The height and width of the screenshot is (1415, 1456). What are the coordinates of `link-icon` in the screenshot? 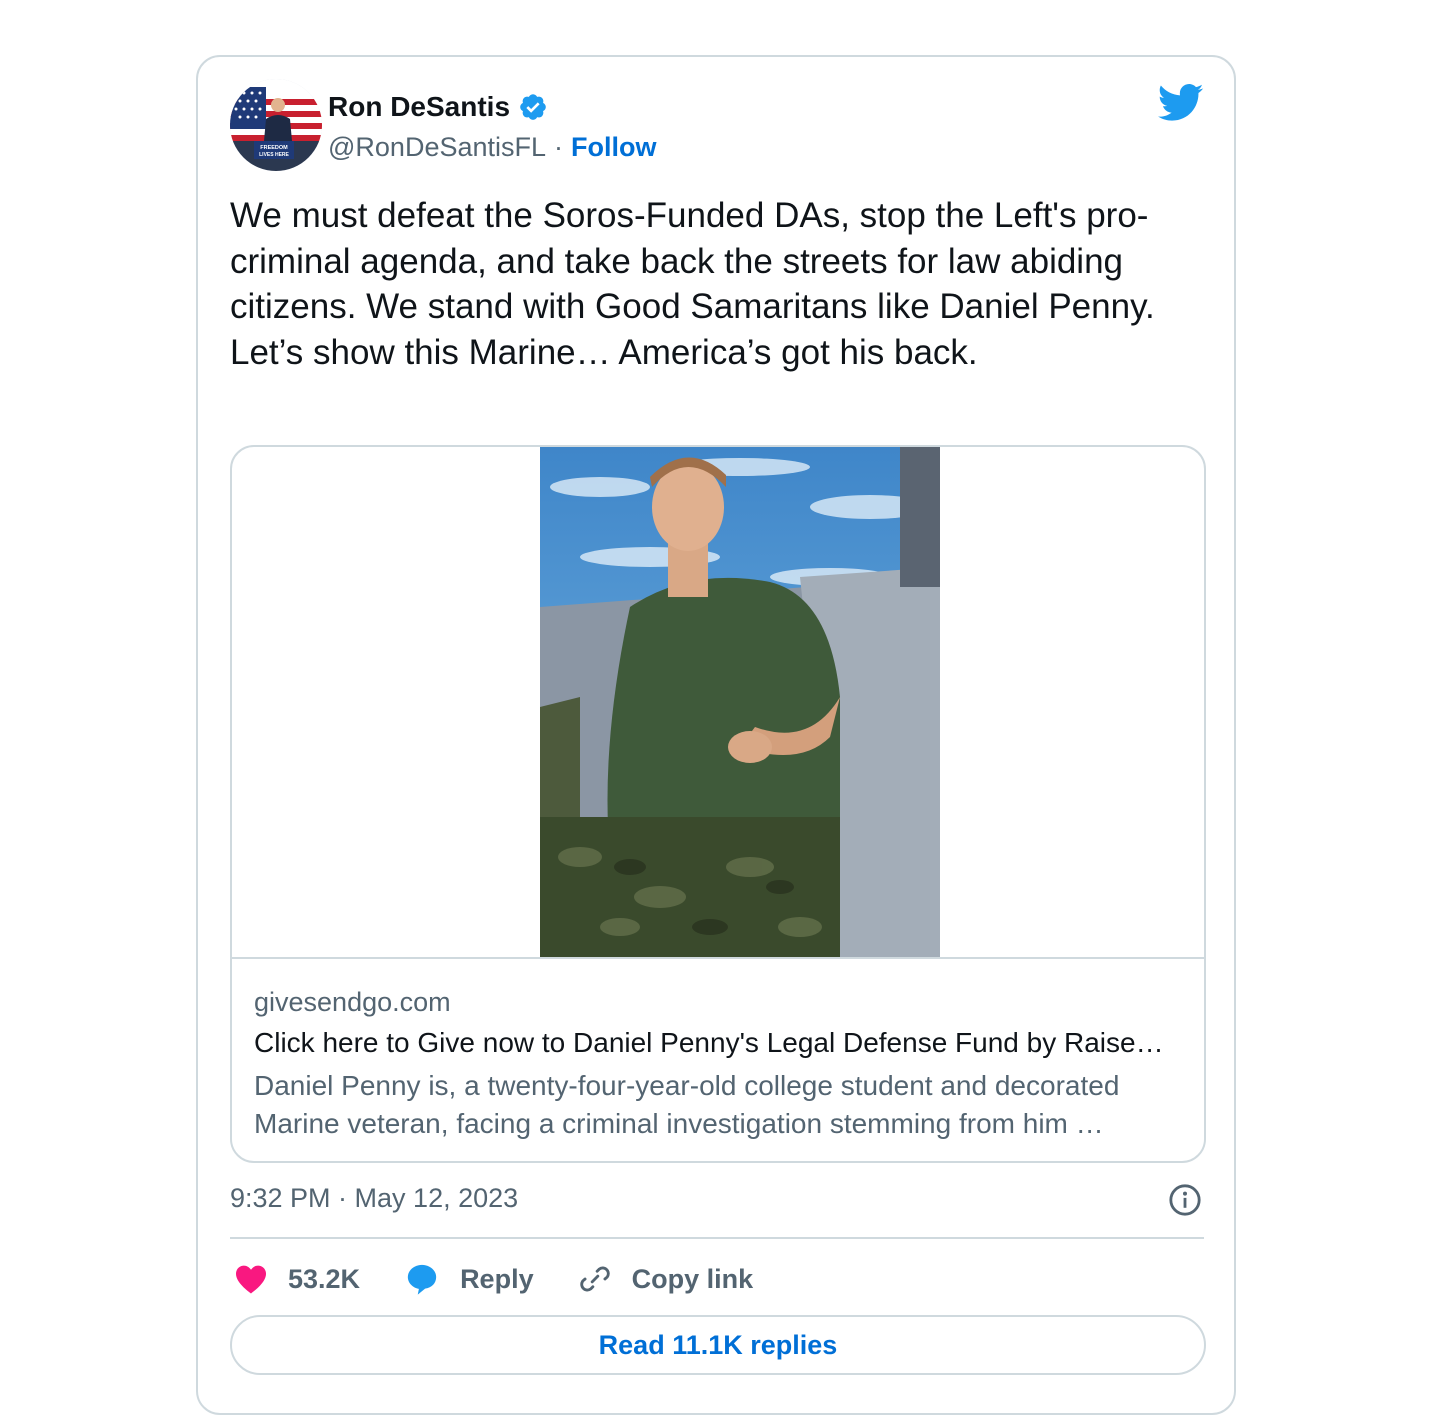 It's located at (594, 1279).